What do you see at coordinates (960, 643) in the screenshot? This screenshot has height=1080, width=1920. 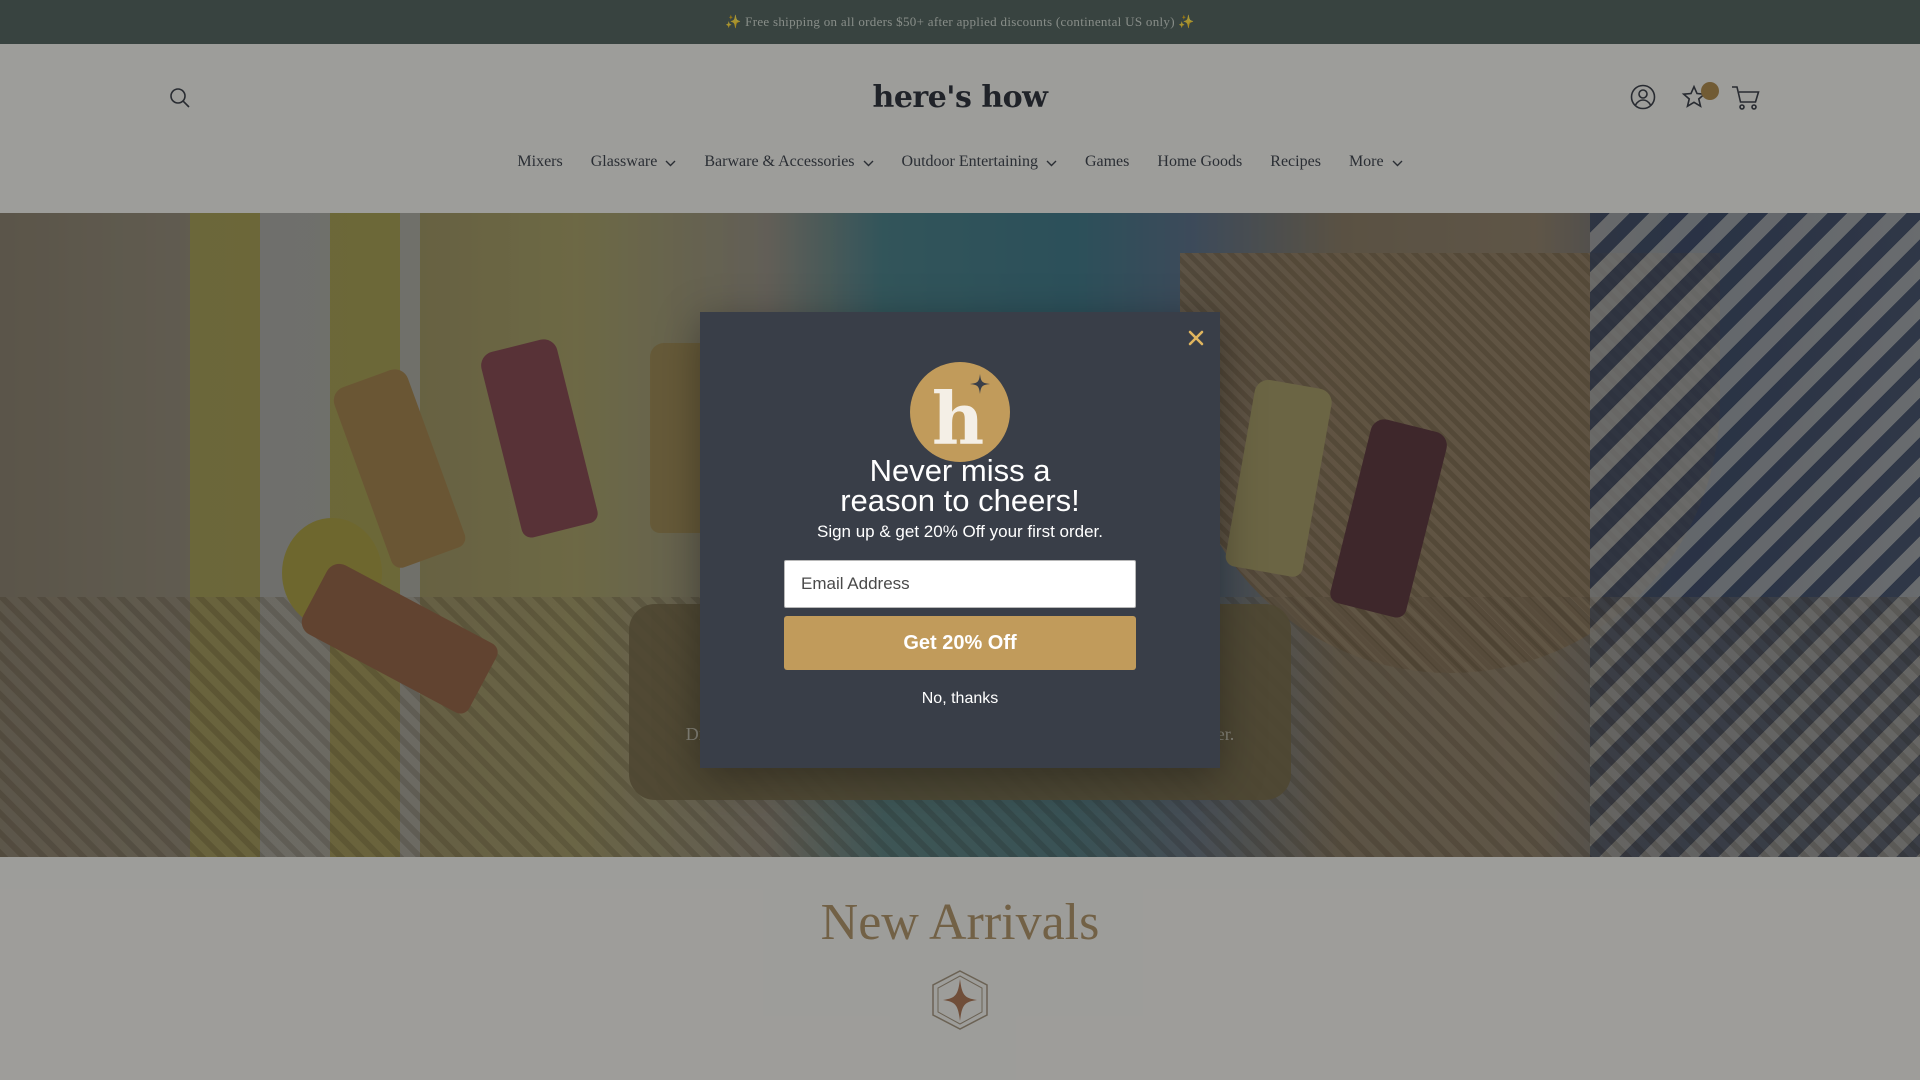 I see `get-discount-button: Get 20% Off` at bounding box center [960, 643].